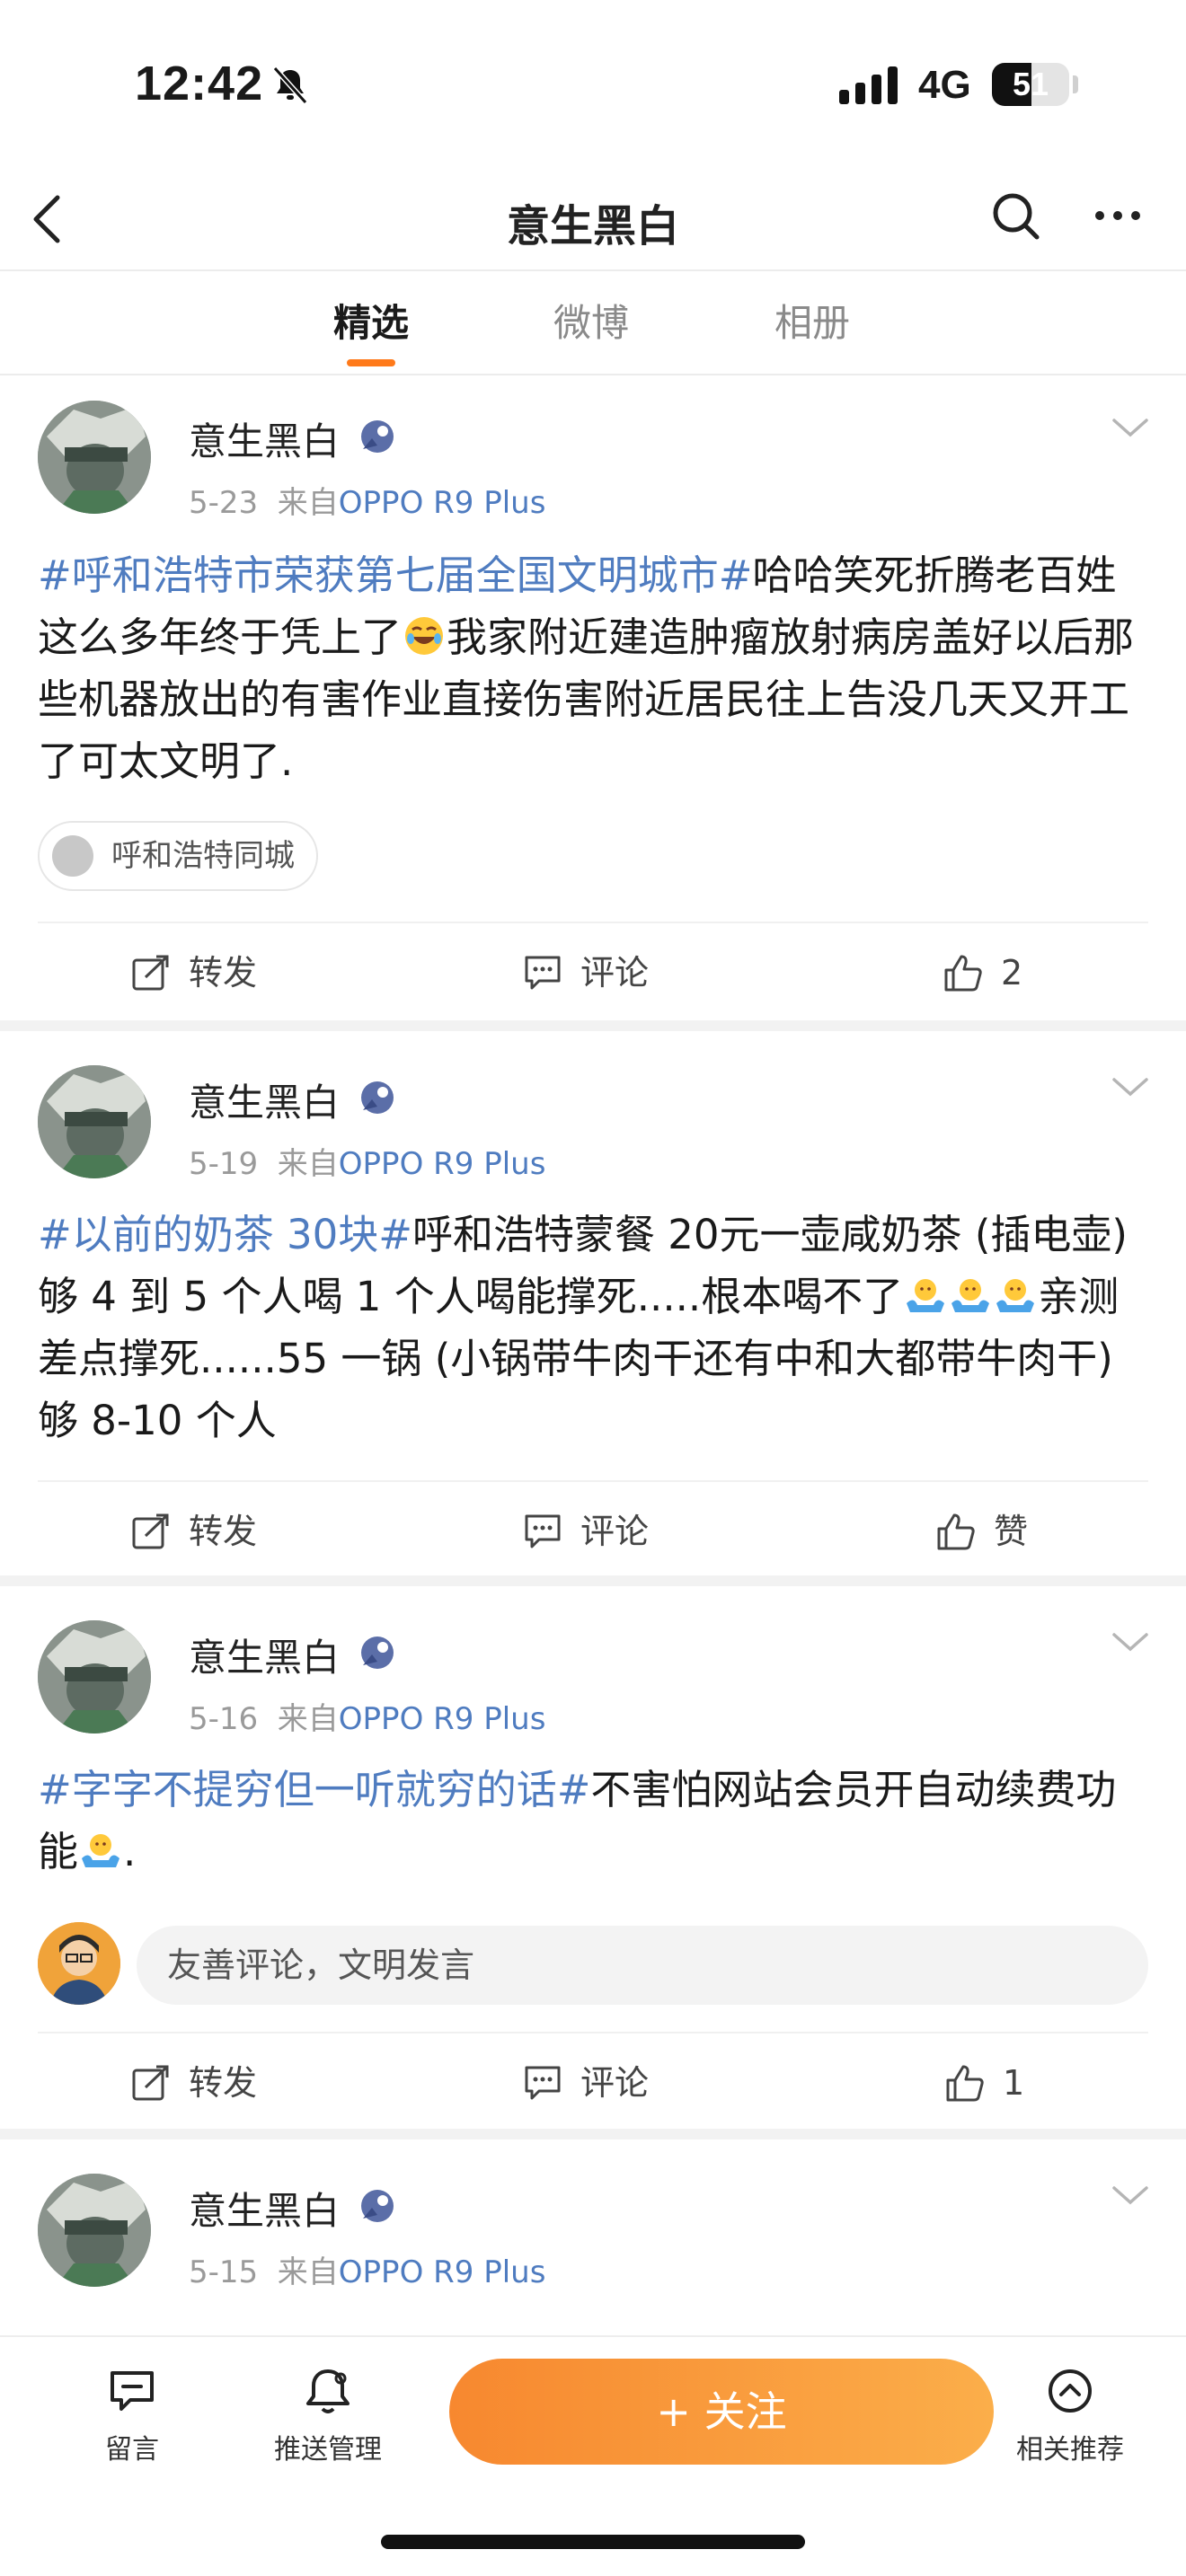  What do you see at coordinates (812, 320) in the screenshot?
I see `tab-album: 相册` at bounding box center [812, 320].